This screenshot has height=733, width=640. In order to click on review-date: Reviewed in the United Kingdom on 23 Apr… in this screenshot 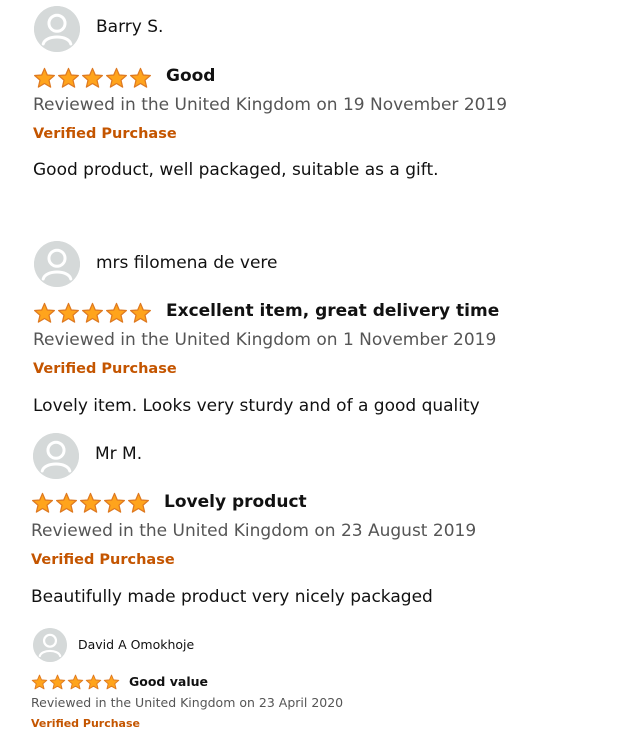, I will do `click(187, 702)`.